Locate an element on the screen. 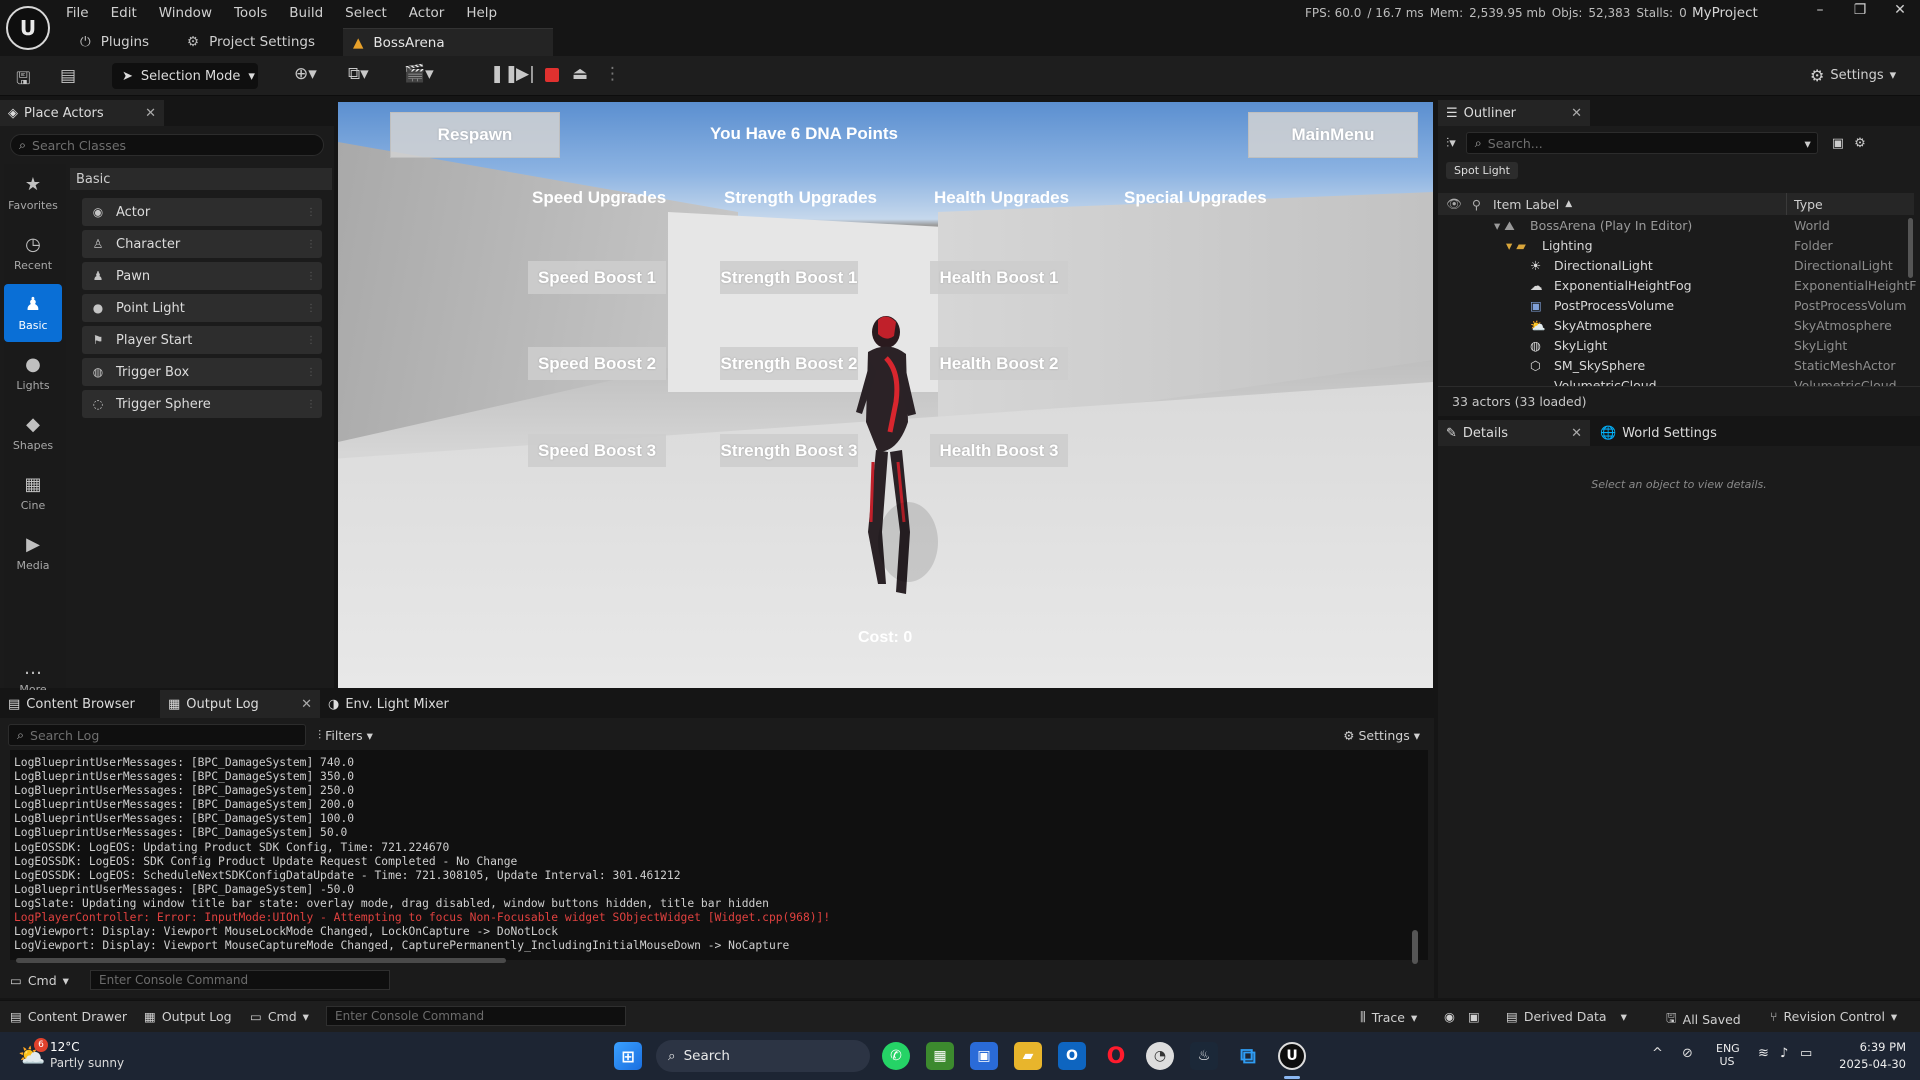 The image size is (1920, 1080). tab-world-settings: 🌐 World Settings is located at coordinates (1672, 433).